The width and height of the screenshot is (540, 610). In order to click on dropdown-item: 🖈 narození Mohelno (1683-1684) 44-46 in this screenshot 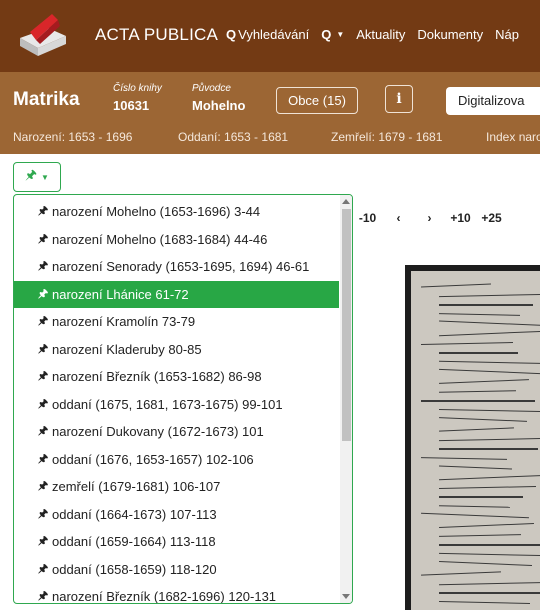, I will do `click(176, 240)`.